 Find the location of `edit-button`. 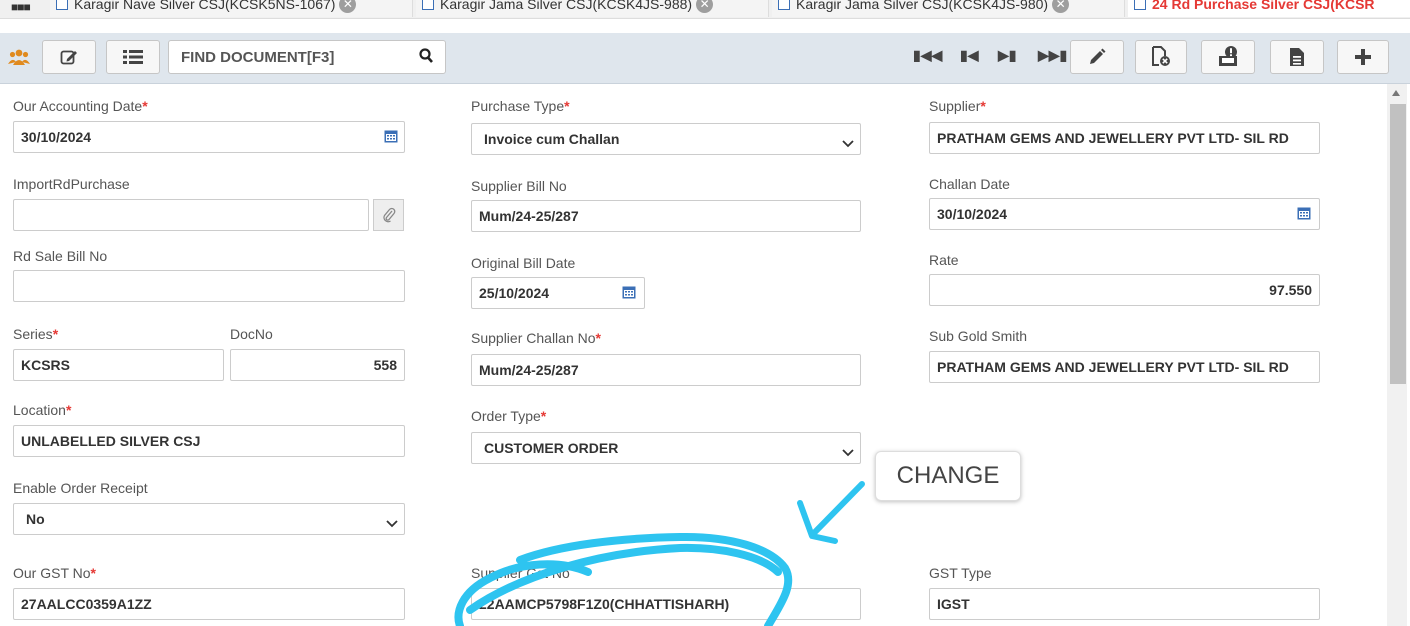

edit-button is located at coordinates (69, 57).